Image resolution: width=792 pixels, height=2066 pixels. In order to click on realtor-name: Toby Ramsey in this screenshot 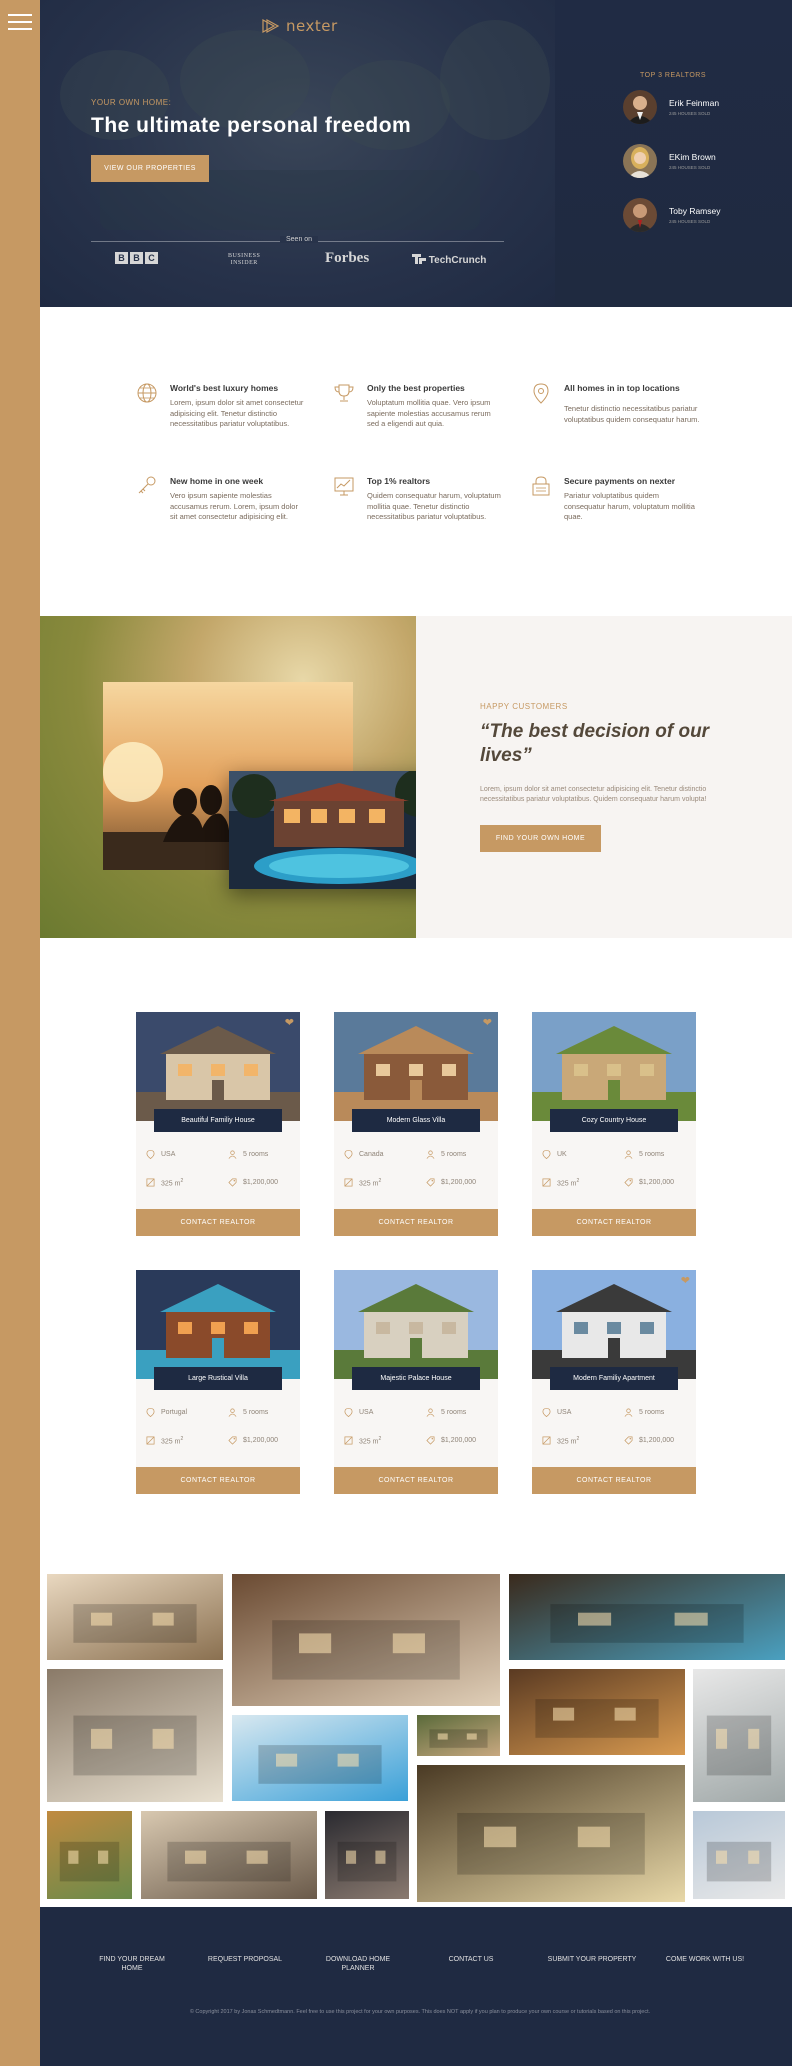, I will do `click(695, 211)`.